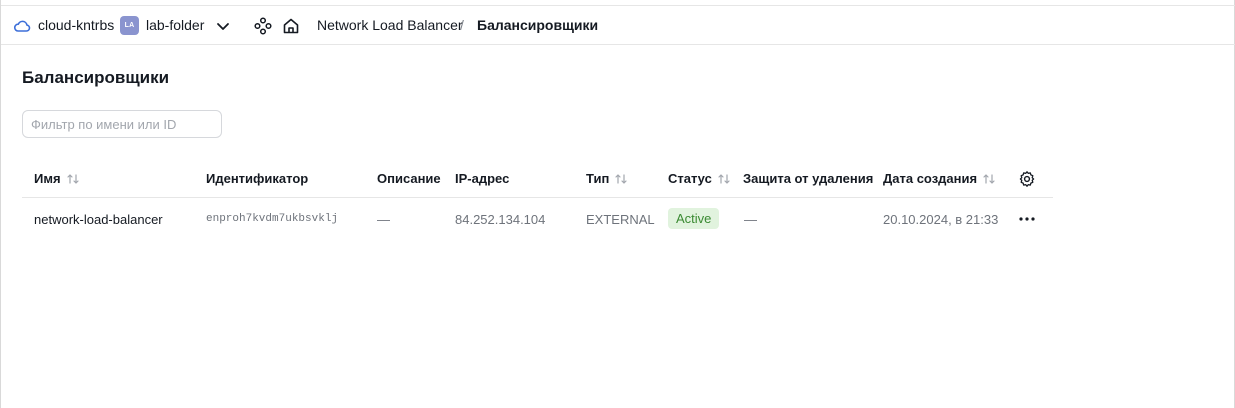 Image resolution: width=1235 pixels, height=408 pixels. I want to click on breadcrumb-current: Балансировщики, so click(538, 25).